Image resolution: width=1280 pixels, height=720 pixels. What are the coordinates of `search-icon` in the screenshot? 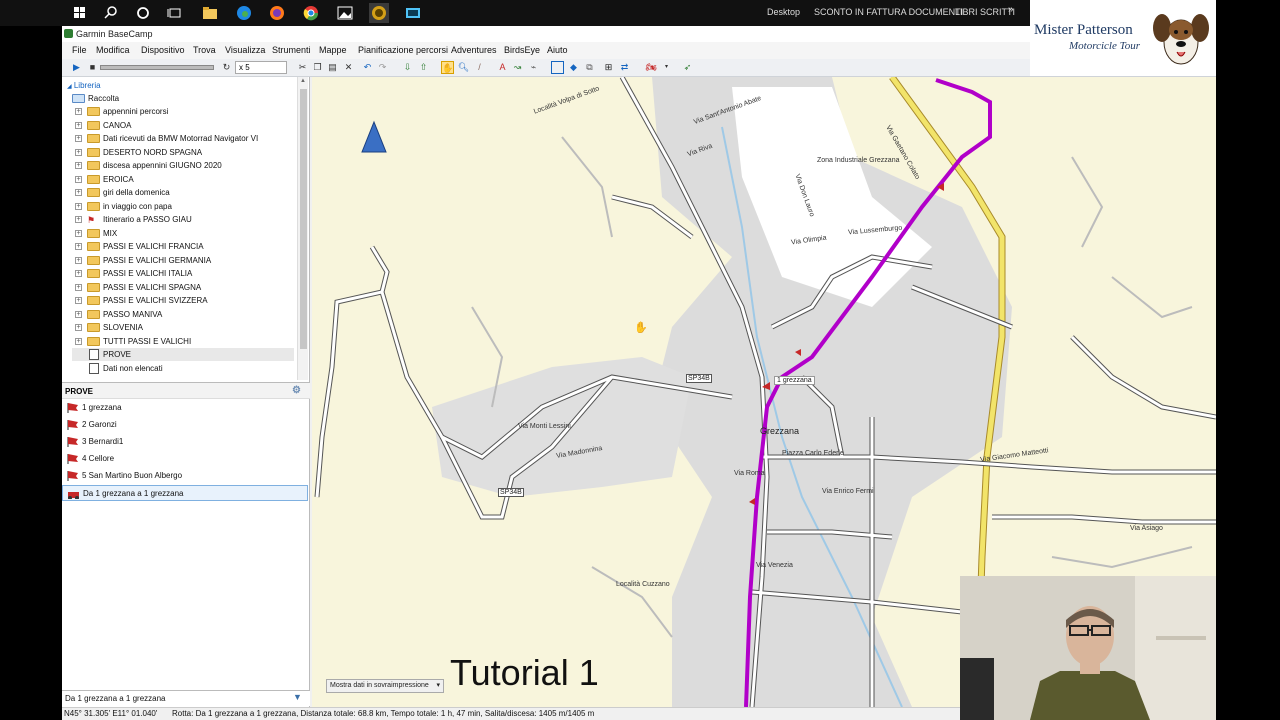 It's located at (111, 13).